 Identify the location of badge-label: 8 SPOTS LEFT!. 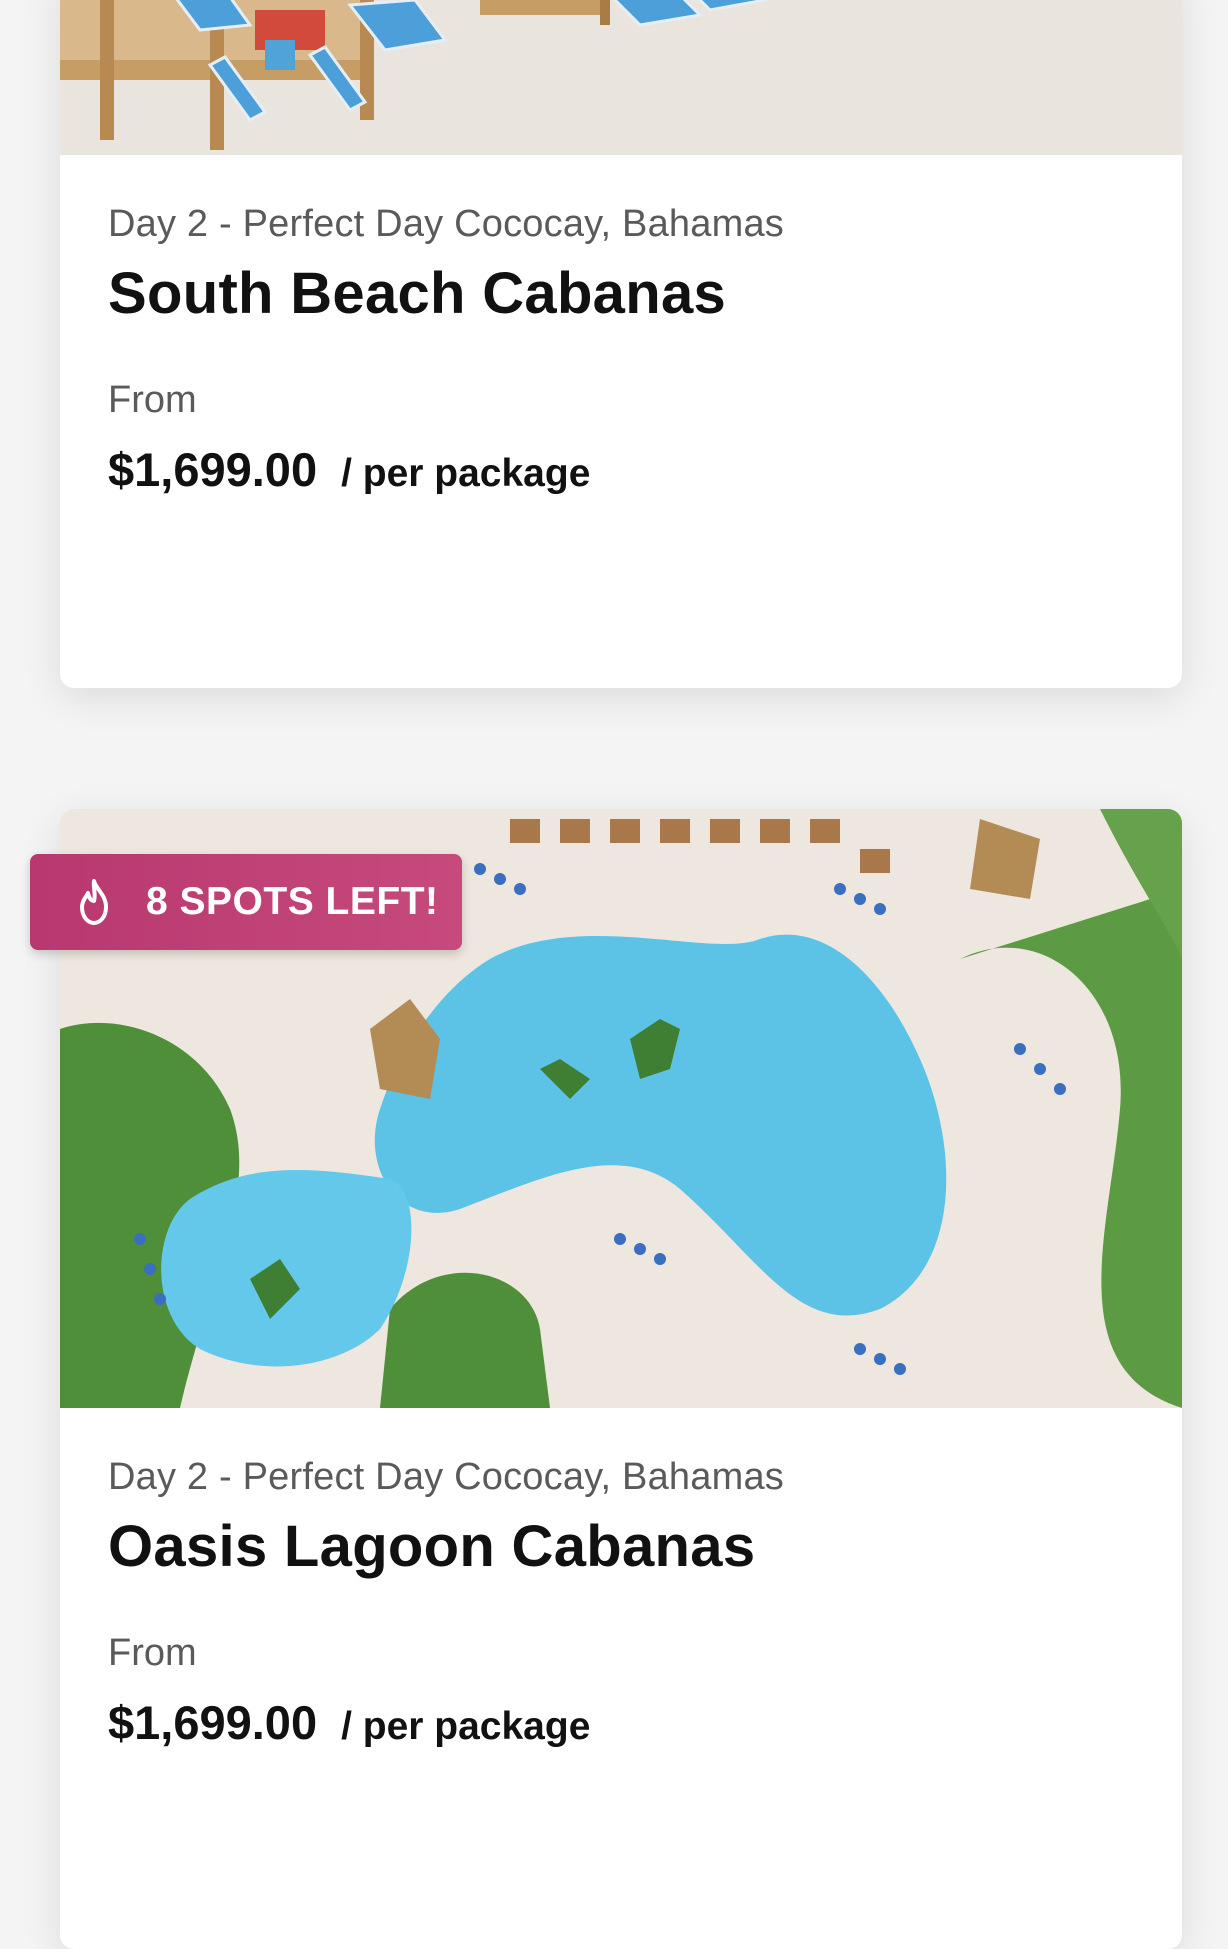
(292, 901).